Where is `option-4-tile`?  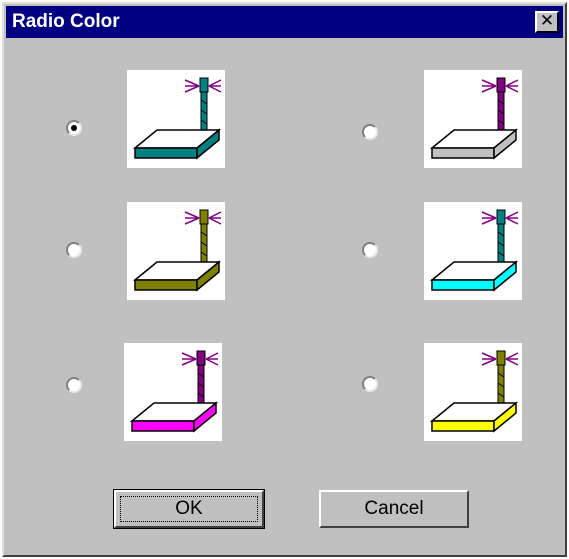
option-4-tile is located at coordinates (173, 392).